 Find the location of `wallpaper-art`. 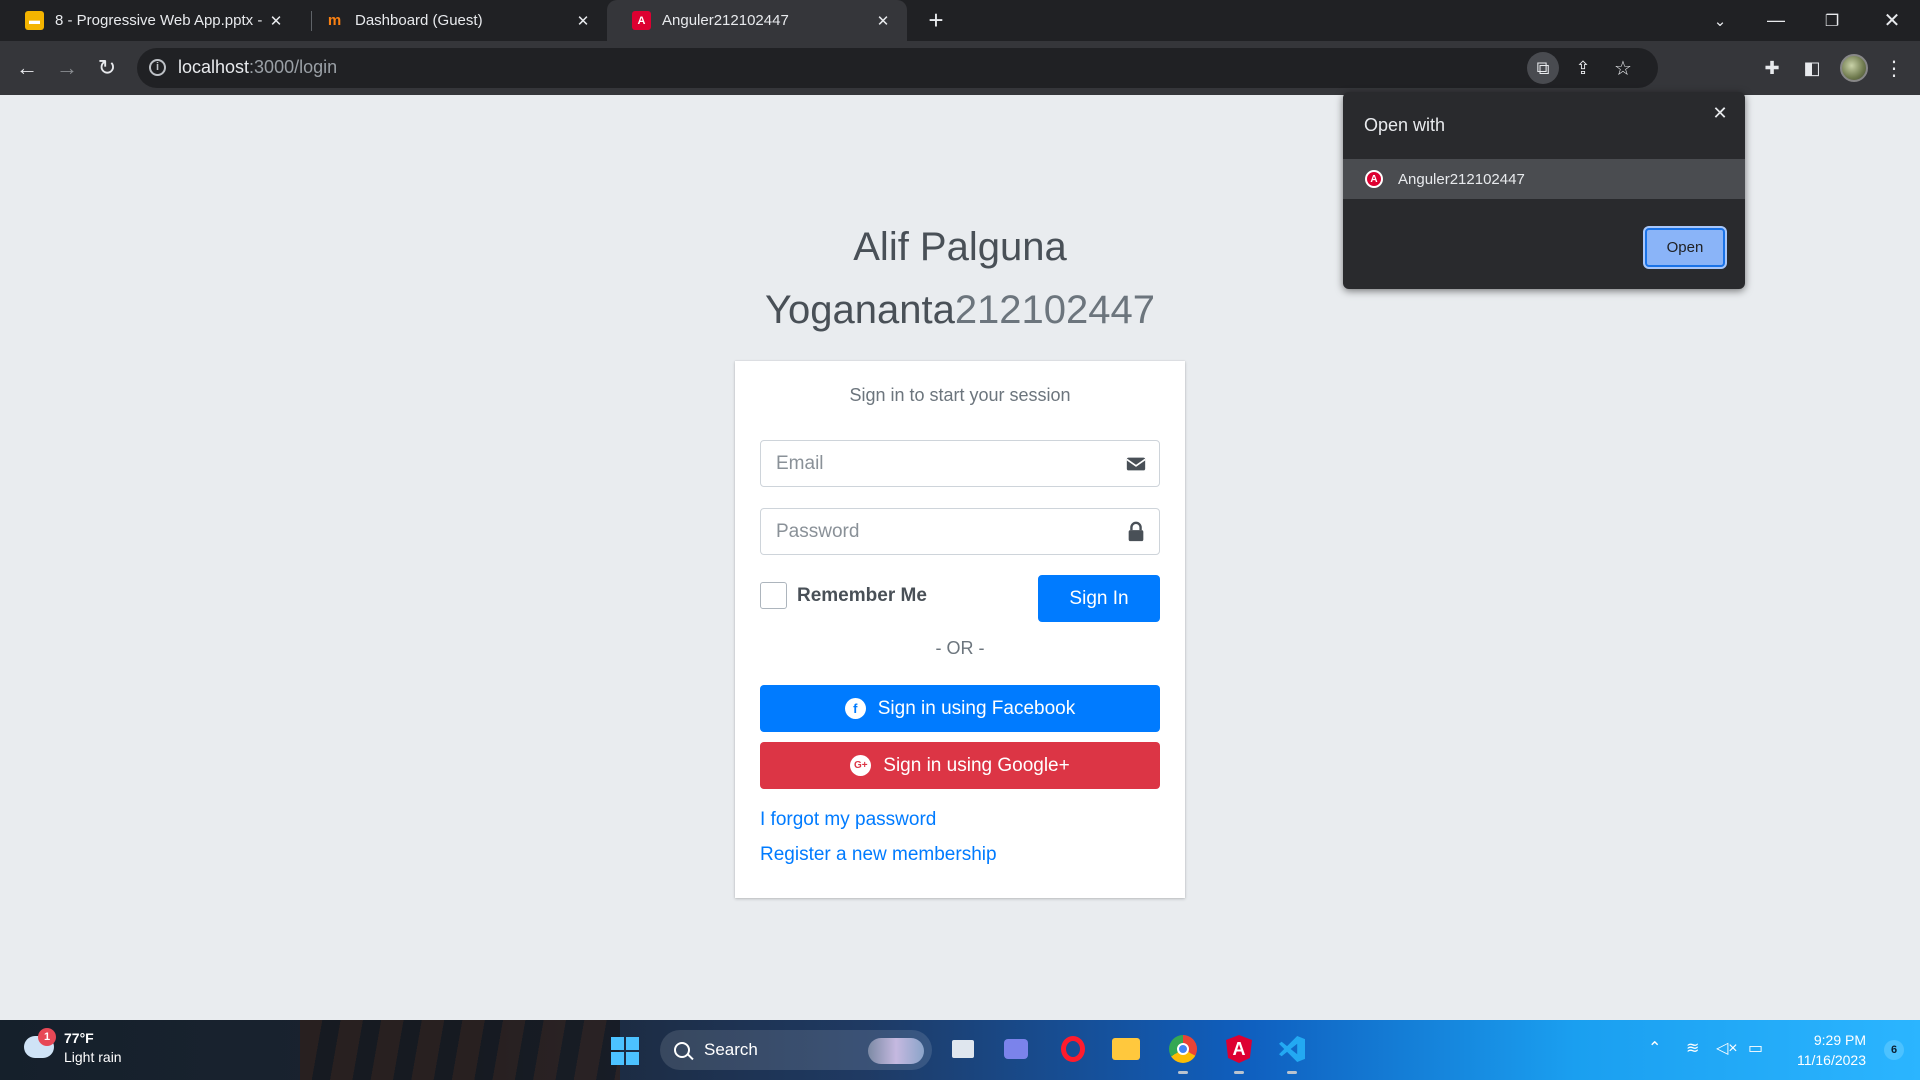

wallpaper-art is located at coordinates (460, 1050).